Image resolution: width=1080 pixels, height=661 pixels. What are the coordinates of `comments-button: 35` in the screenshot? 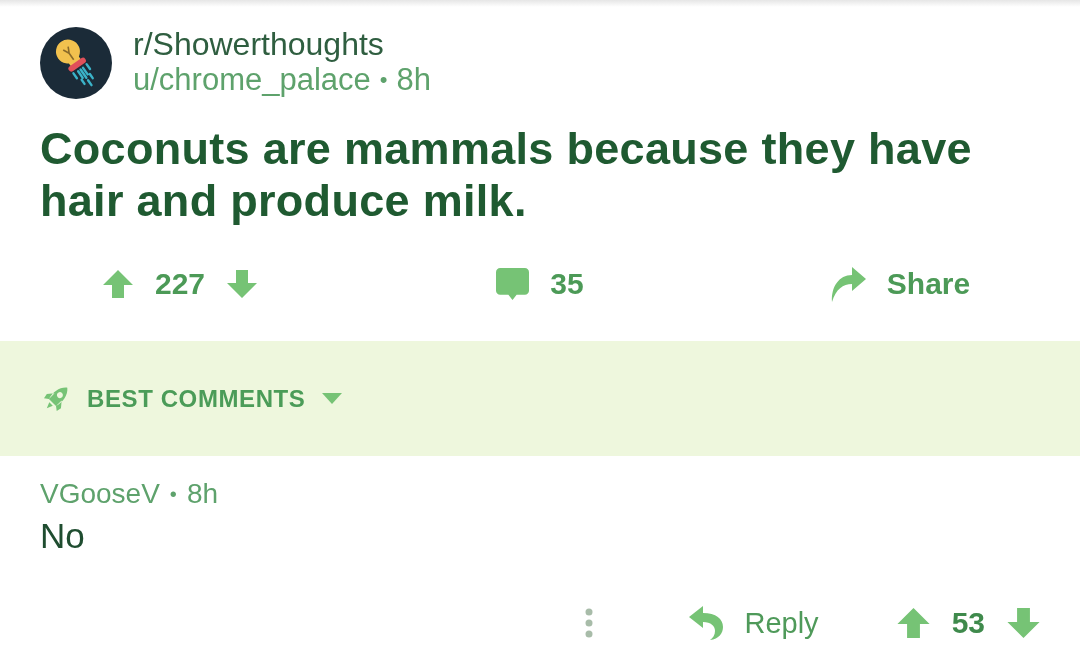 It's located at (540, 284).